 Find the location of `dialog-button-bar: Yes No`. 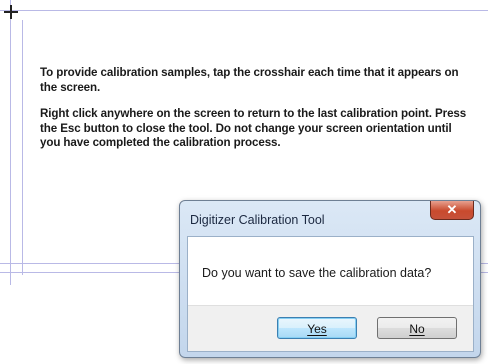

dialog-button-bar: Yes No is located at coordinates (330, 328).